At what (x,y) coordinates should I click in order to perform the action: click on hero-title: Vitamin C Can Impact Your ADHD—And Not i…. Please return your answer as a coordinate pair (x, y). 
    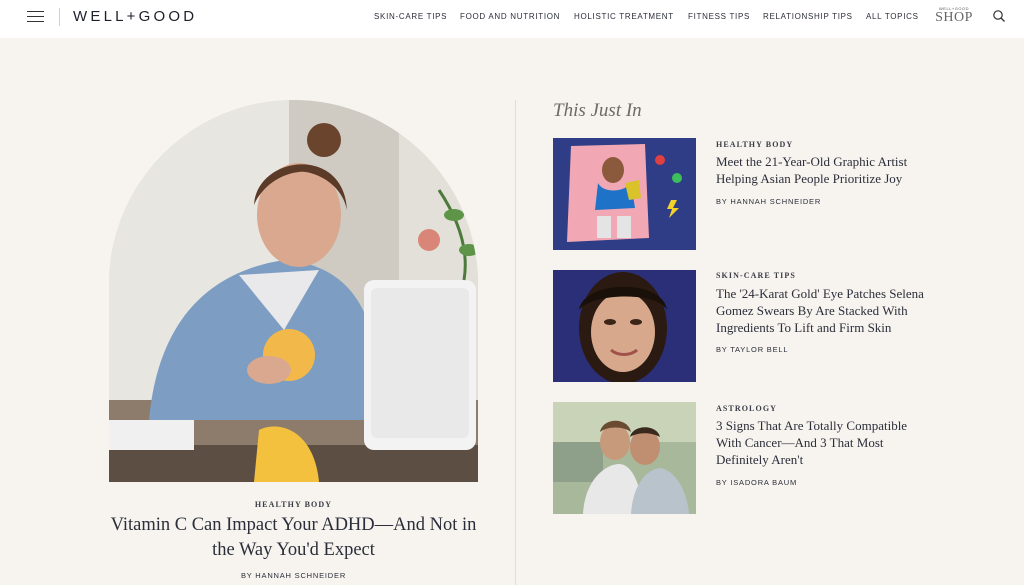
    Looking at the image, I should click on (293, 538).